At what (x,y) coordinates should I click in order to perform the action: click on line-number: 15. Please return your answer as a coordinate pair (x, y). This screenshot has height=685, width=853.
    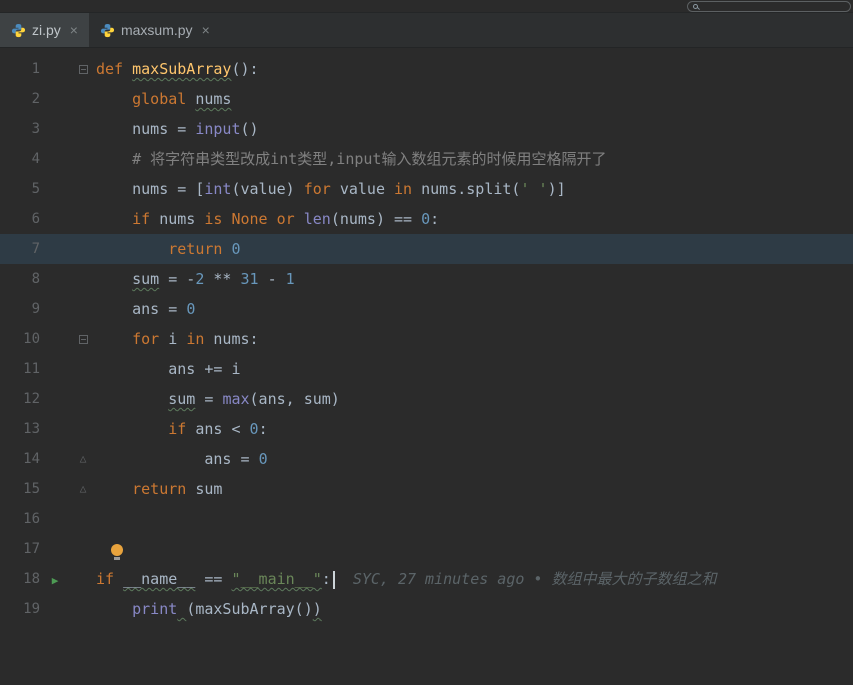
    Looking at the image, I should click on (20, 489).